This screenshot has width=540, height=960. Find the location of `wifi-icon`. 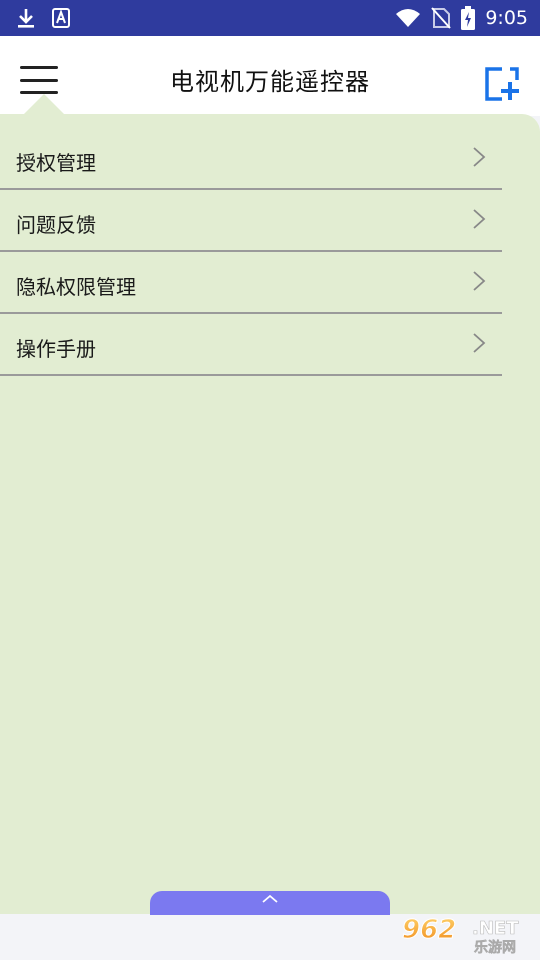

wifi-icon is located at coordinates (408, 18).